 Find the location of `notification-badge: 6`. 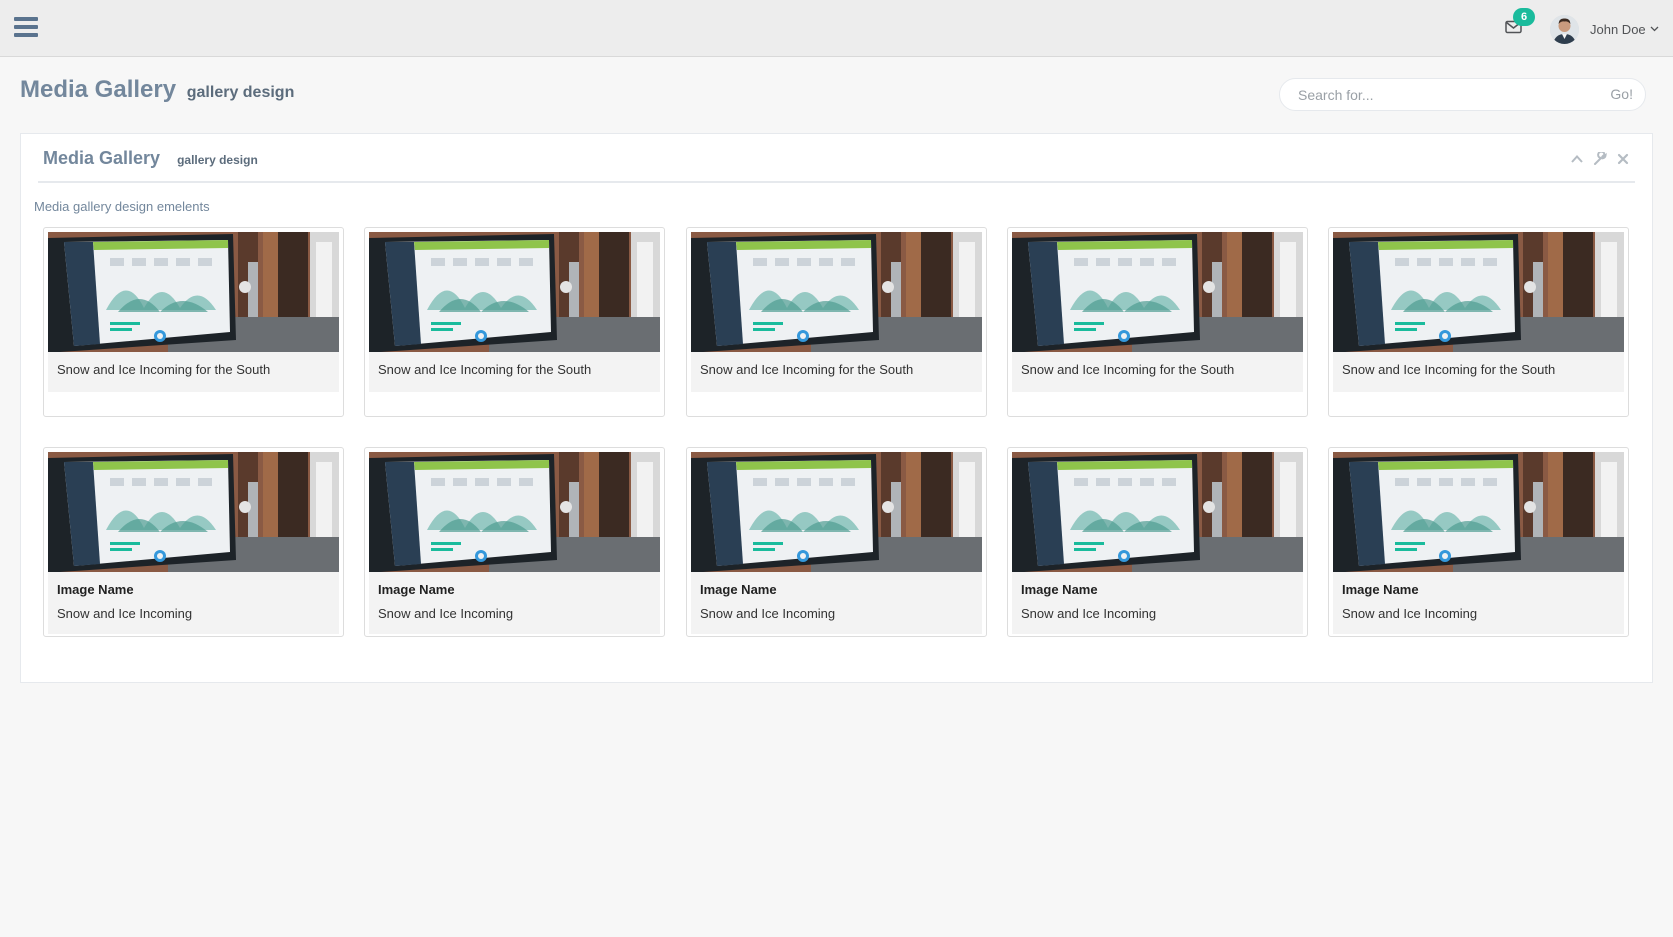

notification-badge: 6 is located at coordinates (1524, 17).